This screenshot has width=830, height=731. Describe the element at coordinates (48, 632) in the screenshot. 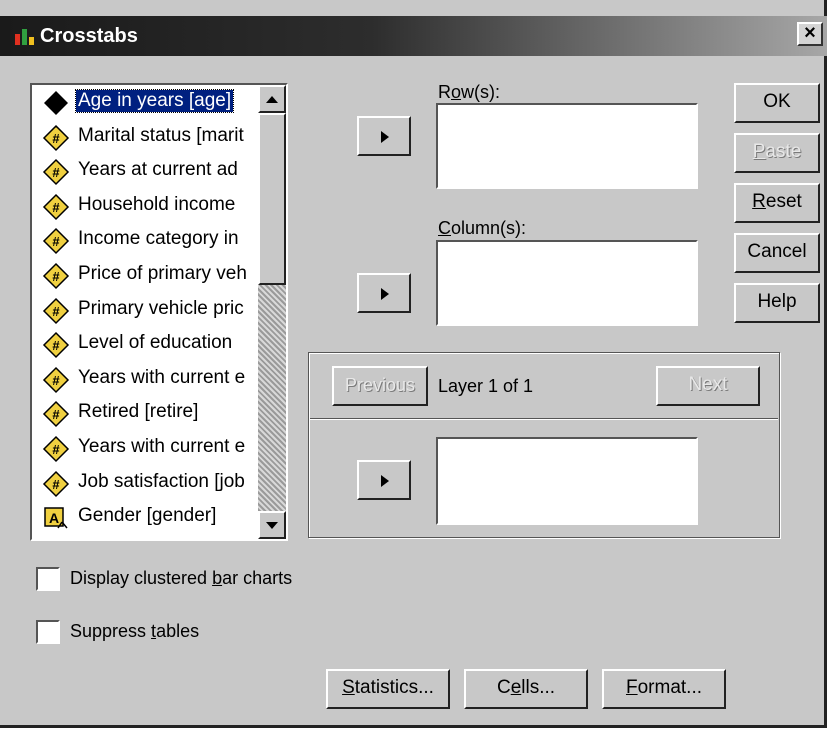

I see `suppress-tables-checkbox` at that location.